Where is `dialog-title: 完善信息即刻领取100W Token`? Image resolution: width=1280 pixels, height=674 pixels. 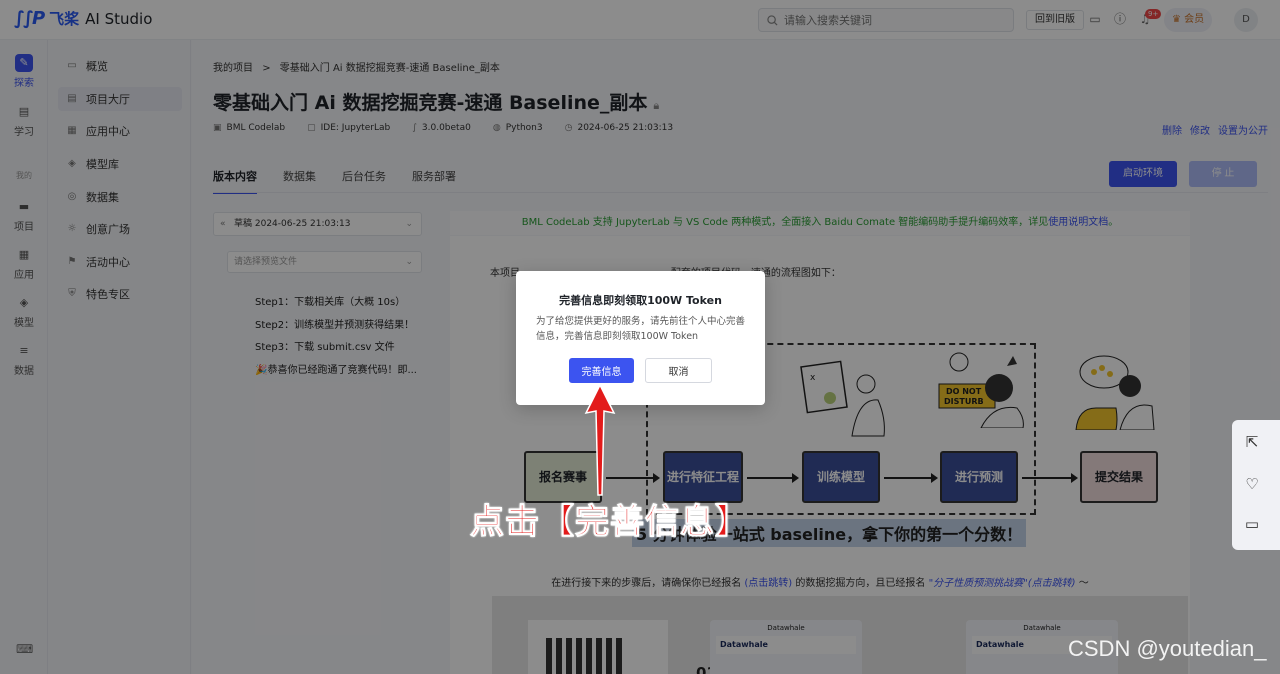 dialog-title: 完善信息即刻领取100W Token is located at coordinates (640, 300).